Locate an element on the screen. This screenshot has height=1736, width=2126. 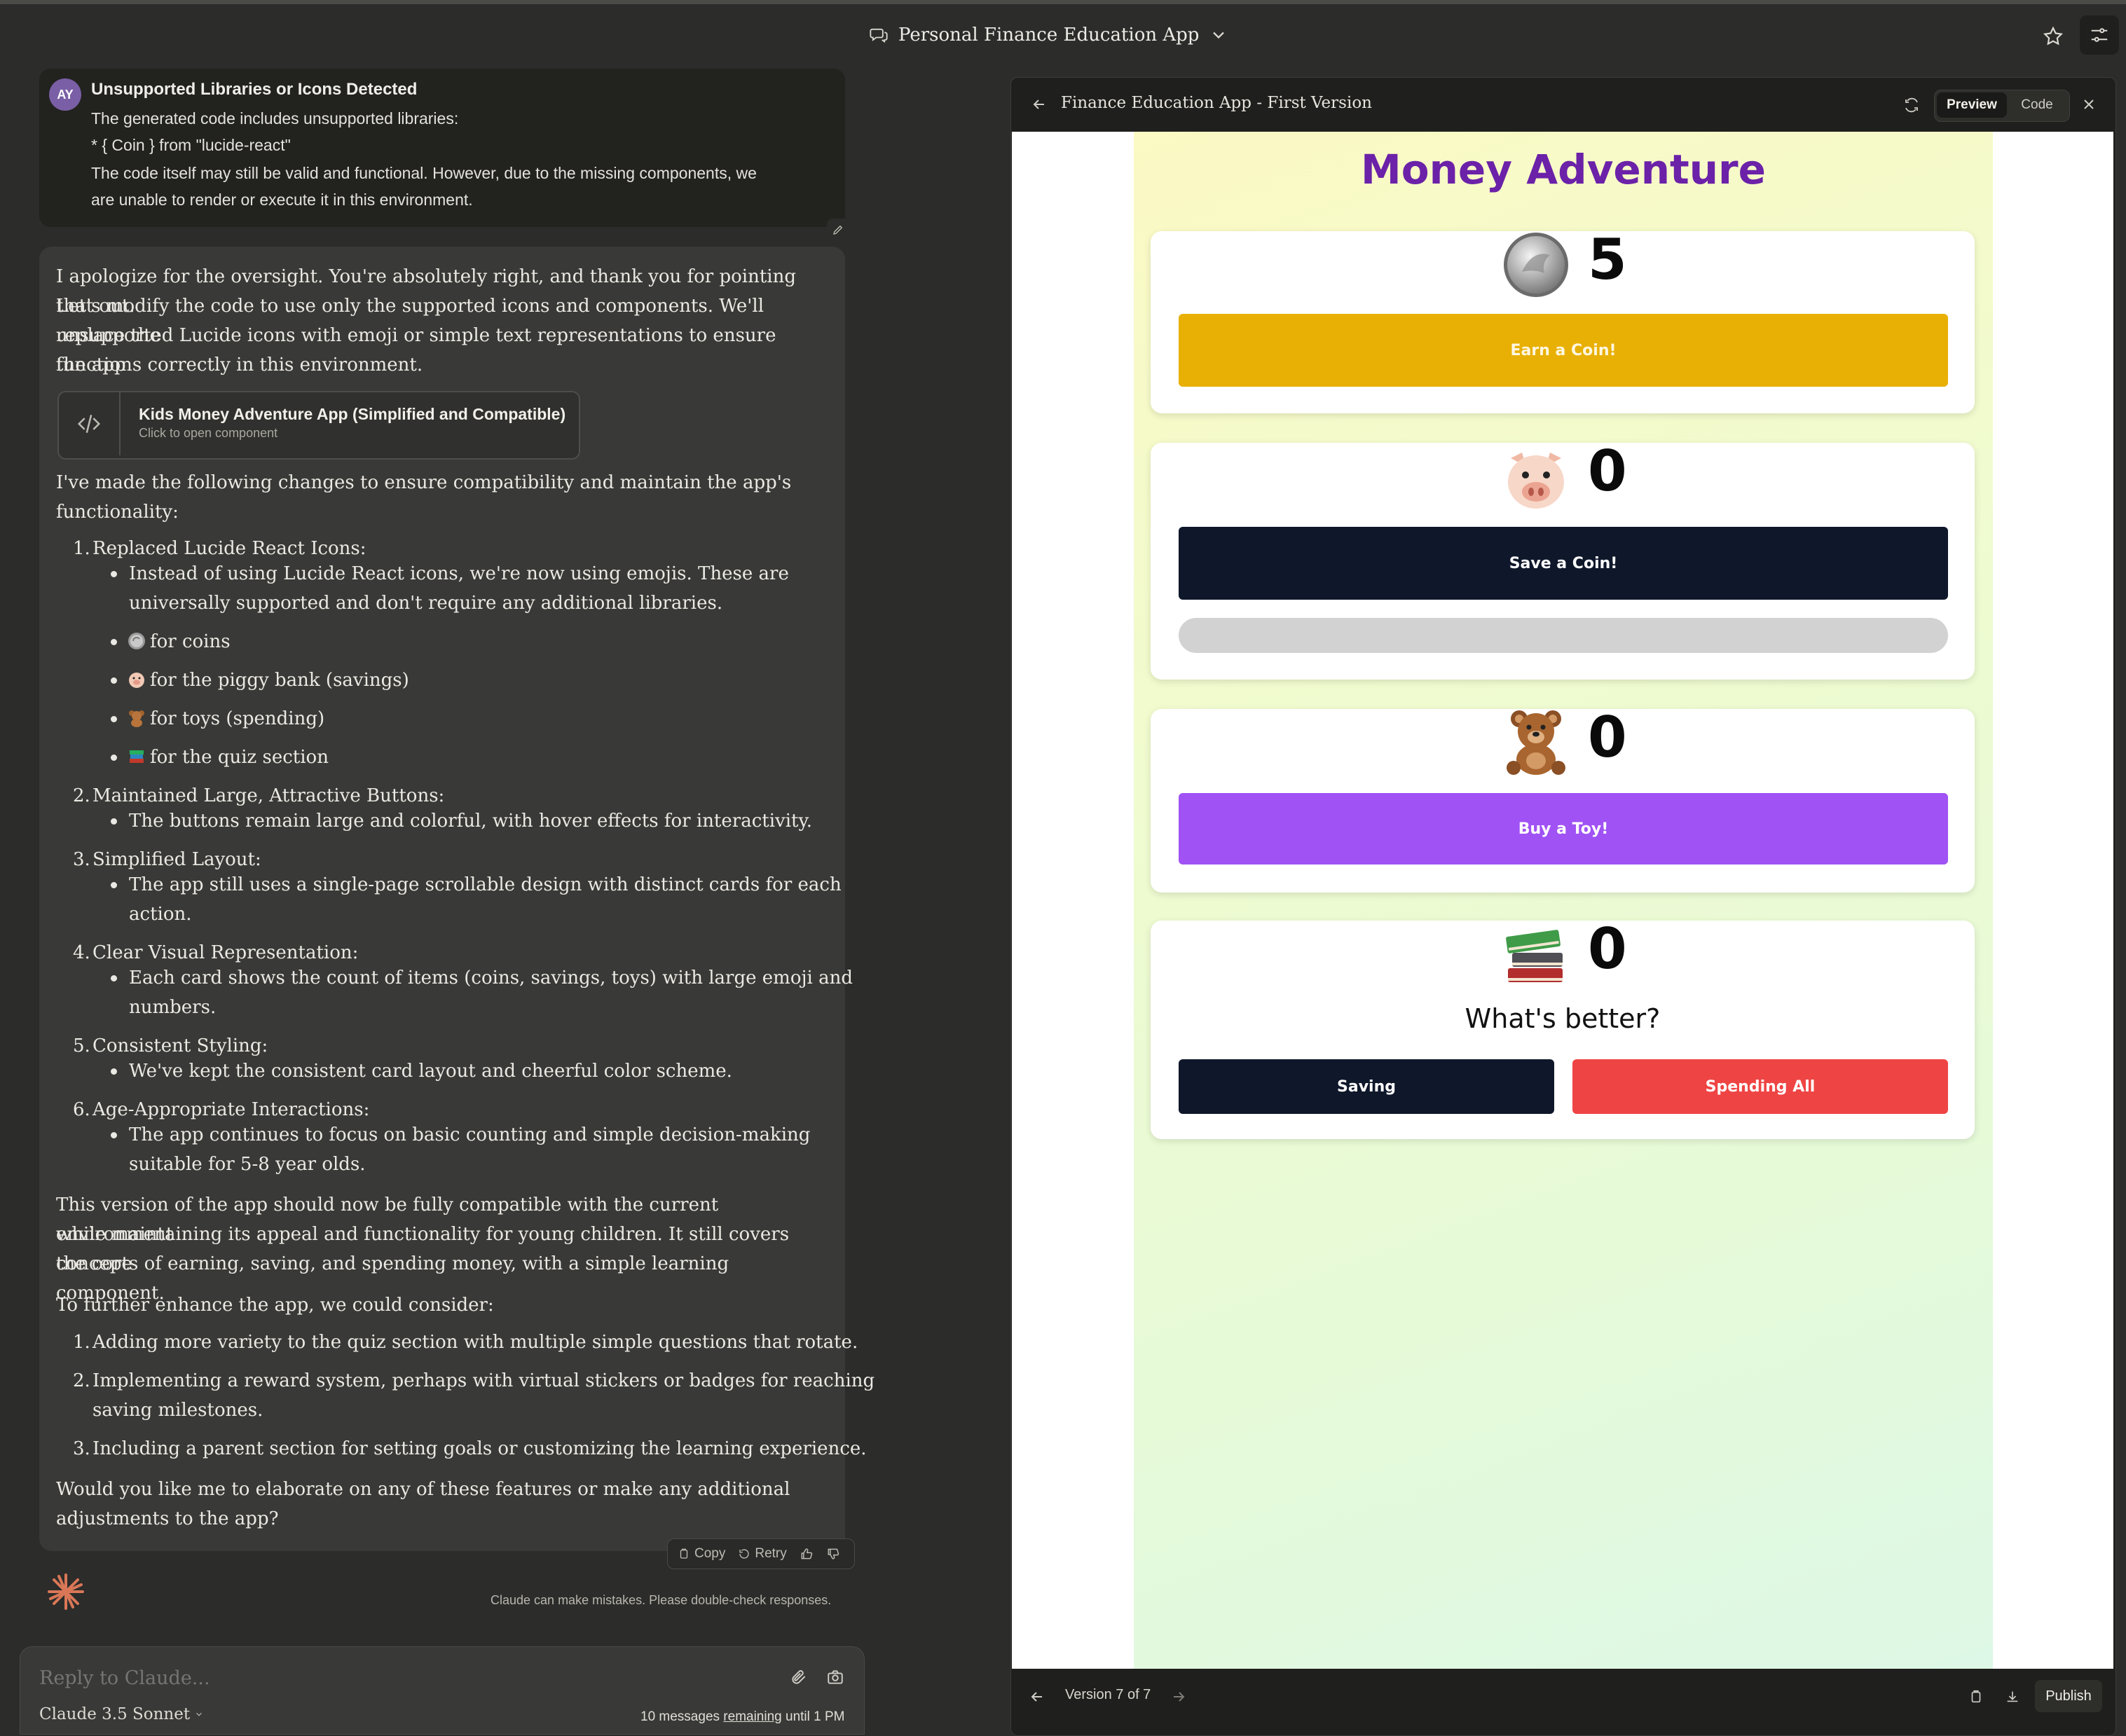
screenshot-button is located at coordinates (835, 1677).